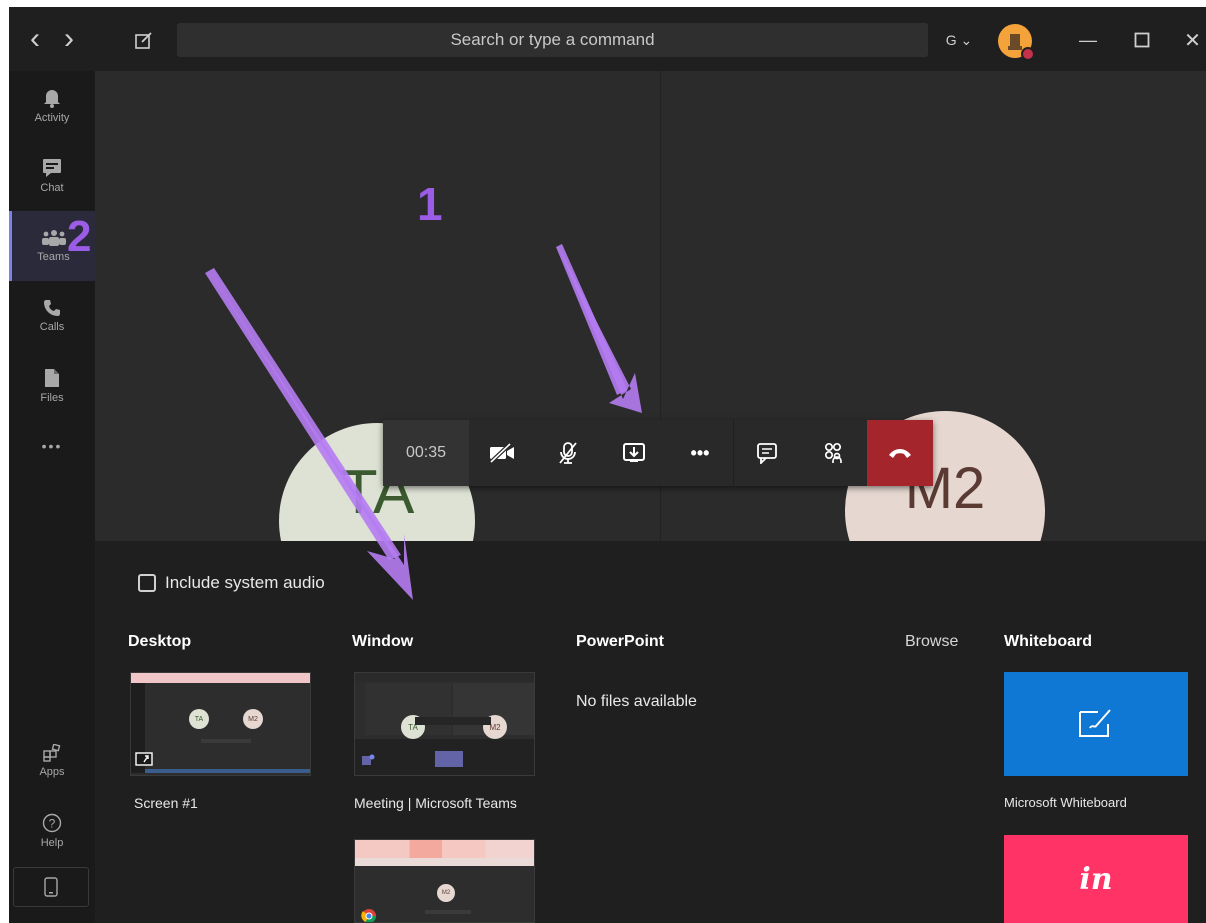 The image size is (1206, 923). I want to click on annotation-arrows, so click(423, 422).